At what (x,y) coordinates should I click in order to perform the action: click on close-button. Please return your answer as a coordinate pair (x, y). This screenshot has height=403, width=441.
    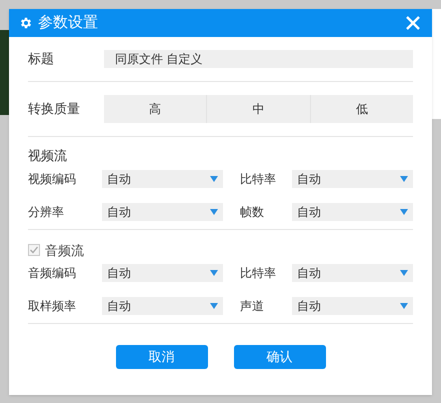
    Looking at the image, I should click on (413, 23).